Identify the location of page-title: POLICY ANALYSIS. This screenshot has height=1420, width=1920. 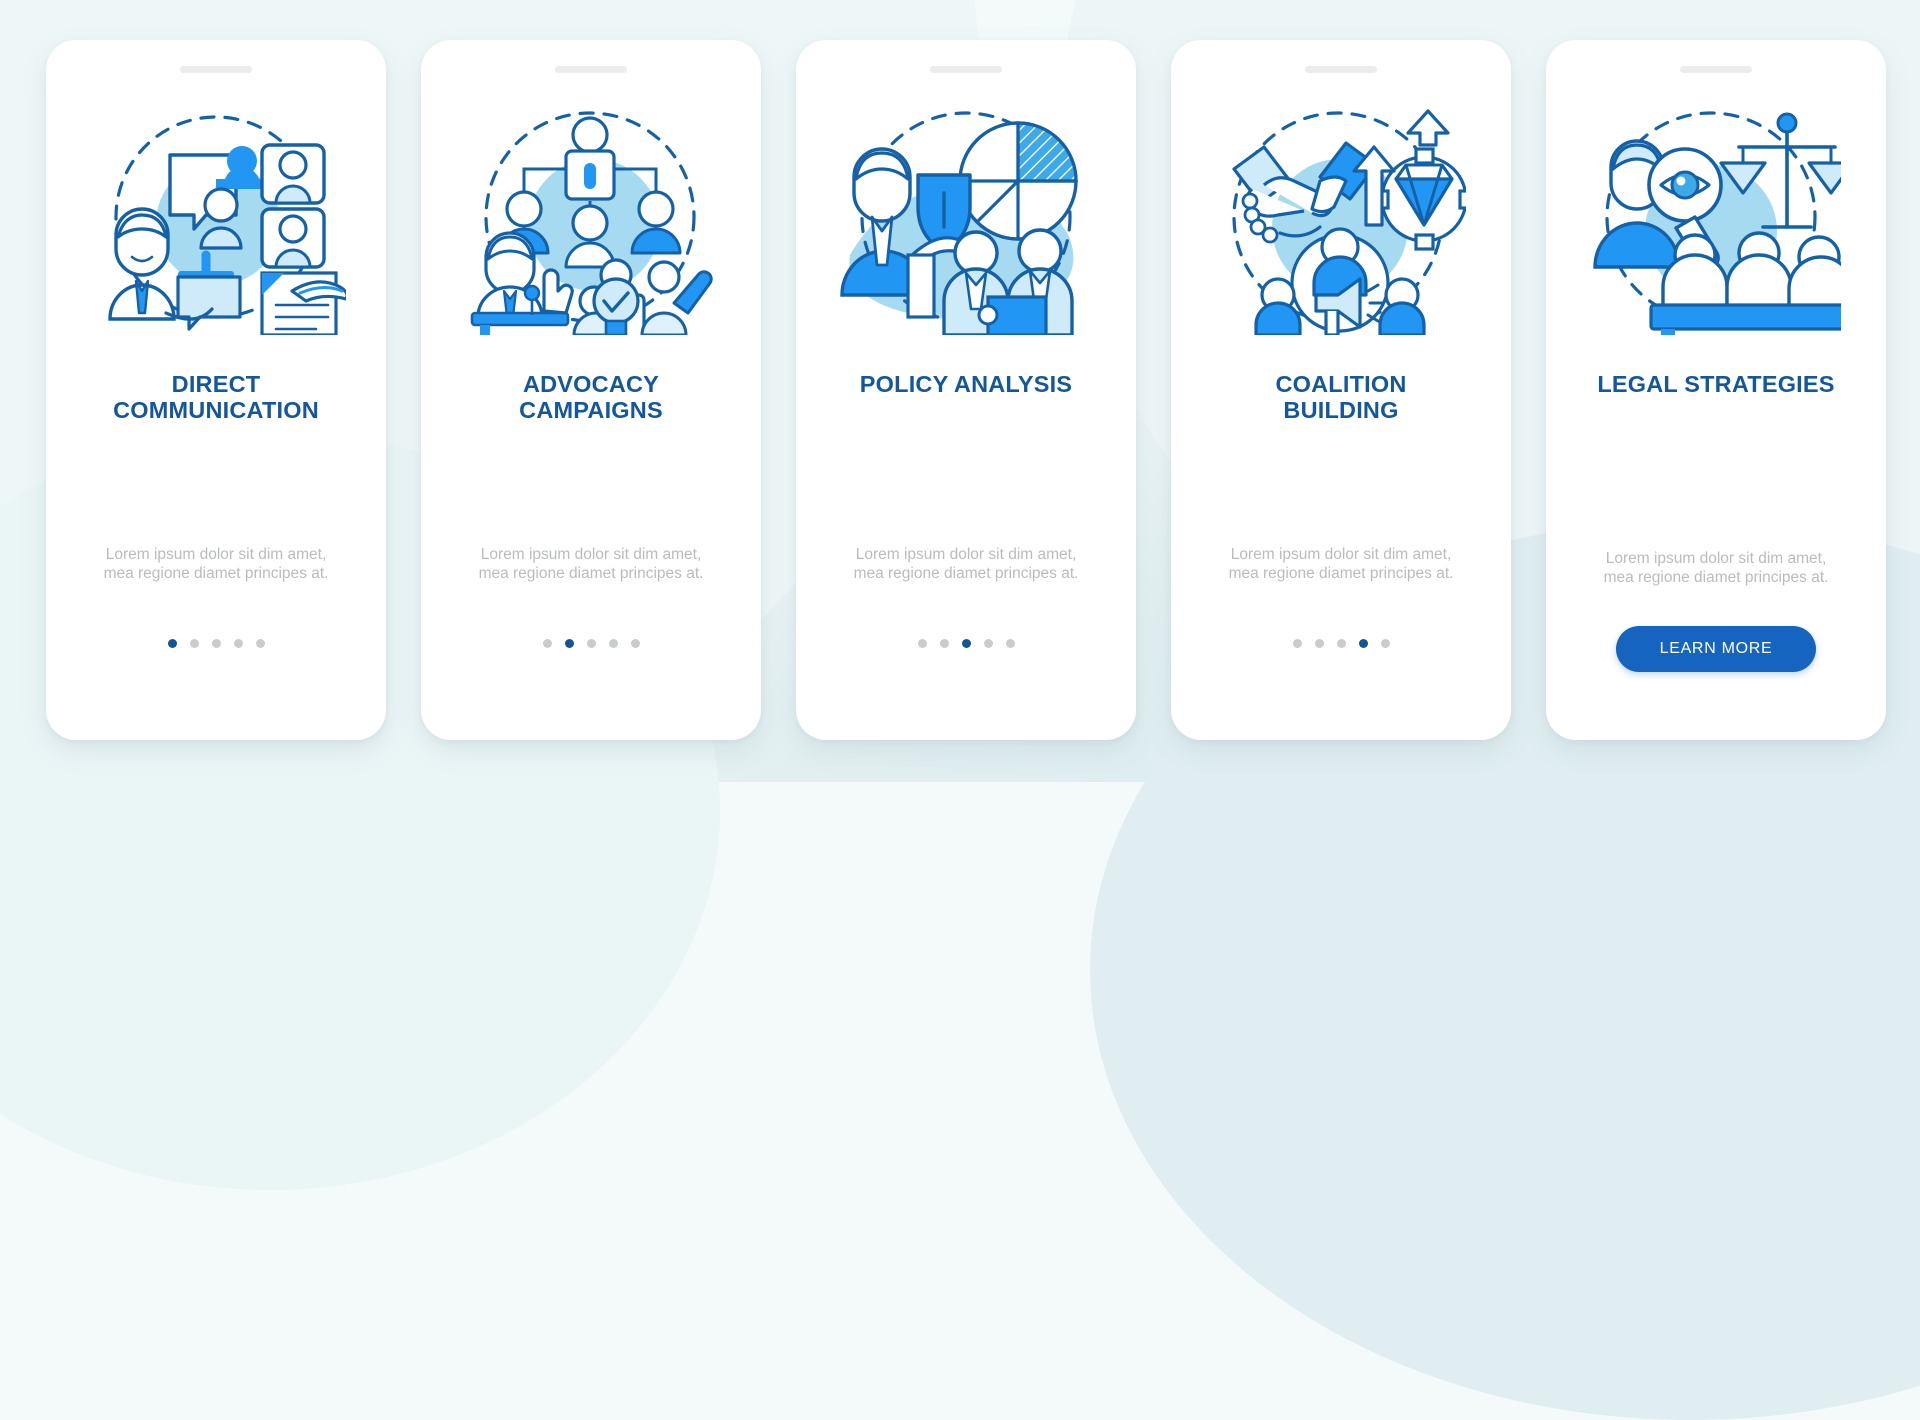
(966, 384).